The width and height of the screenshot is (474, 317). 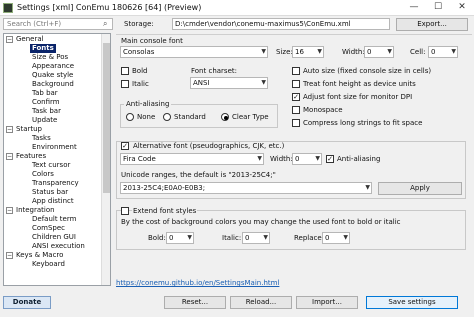 I want to click on tree-item-appearance: Appearance, so click(x=53, y=66).